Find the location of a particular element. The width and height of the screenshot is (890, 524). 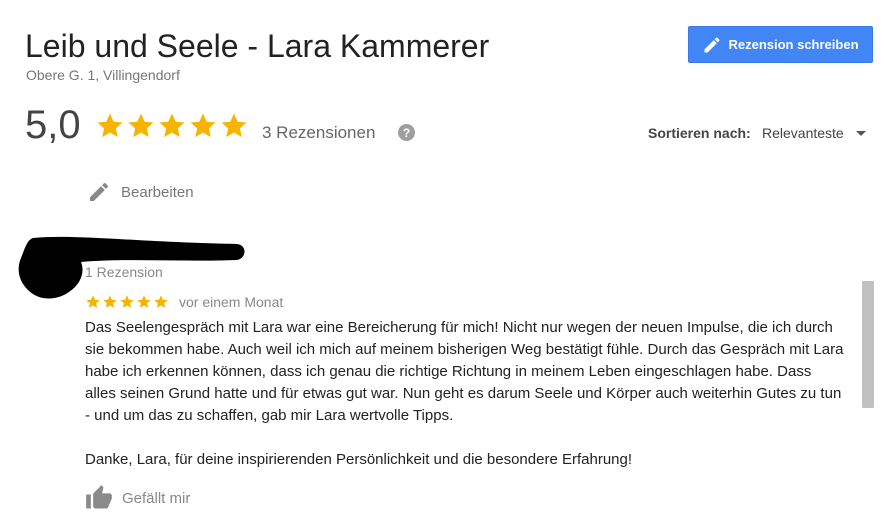

edit-review-button: Bearbeiten is located at coordinates (140, 192).